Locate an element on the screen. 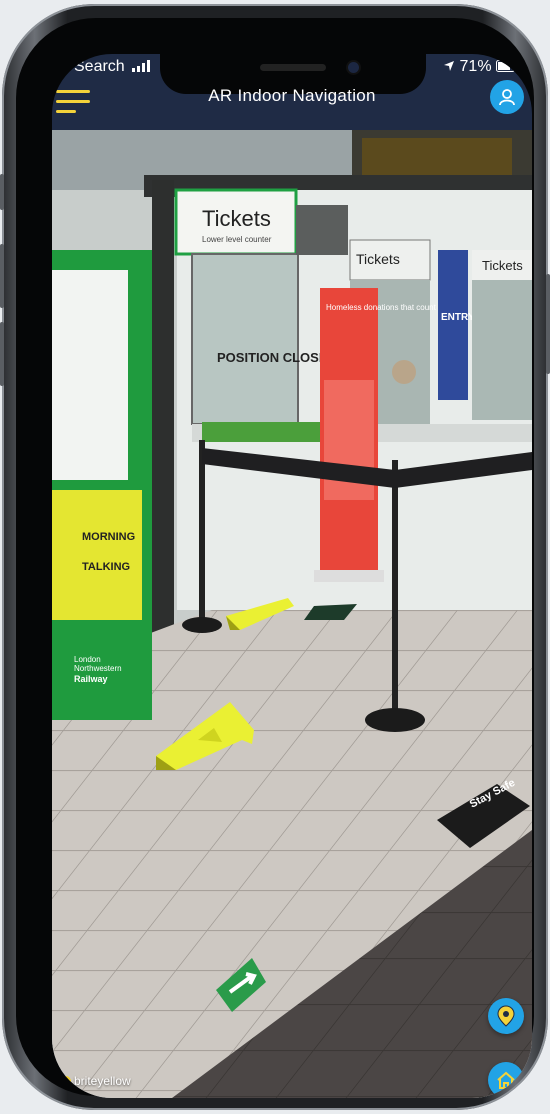  carrier-text: Search is located at coordinates (99, 66).